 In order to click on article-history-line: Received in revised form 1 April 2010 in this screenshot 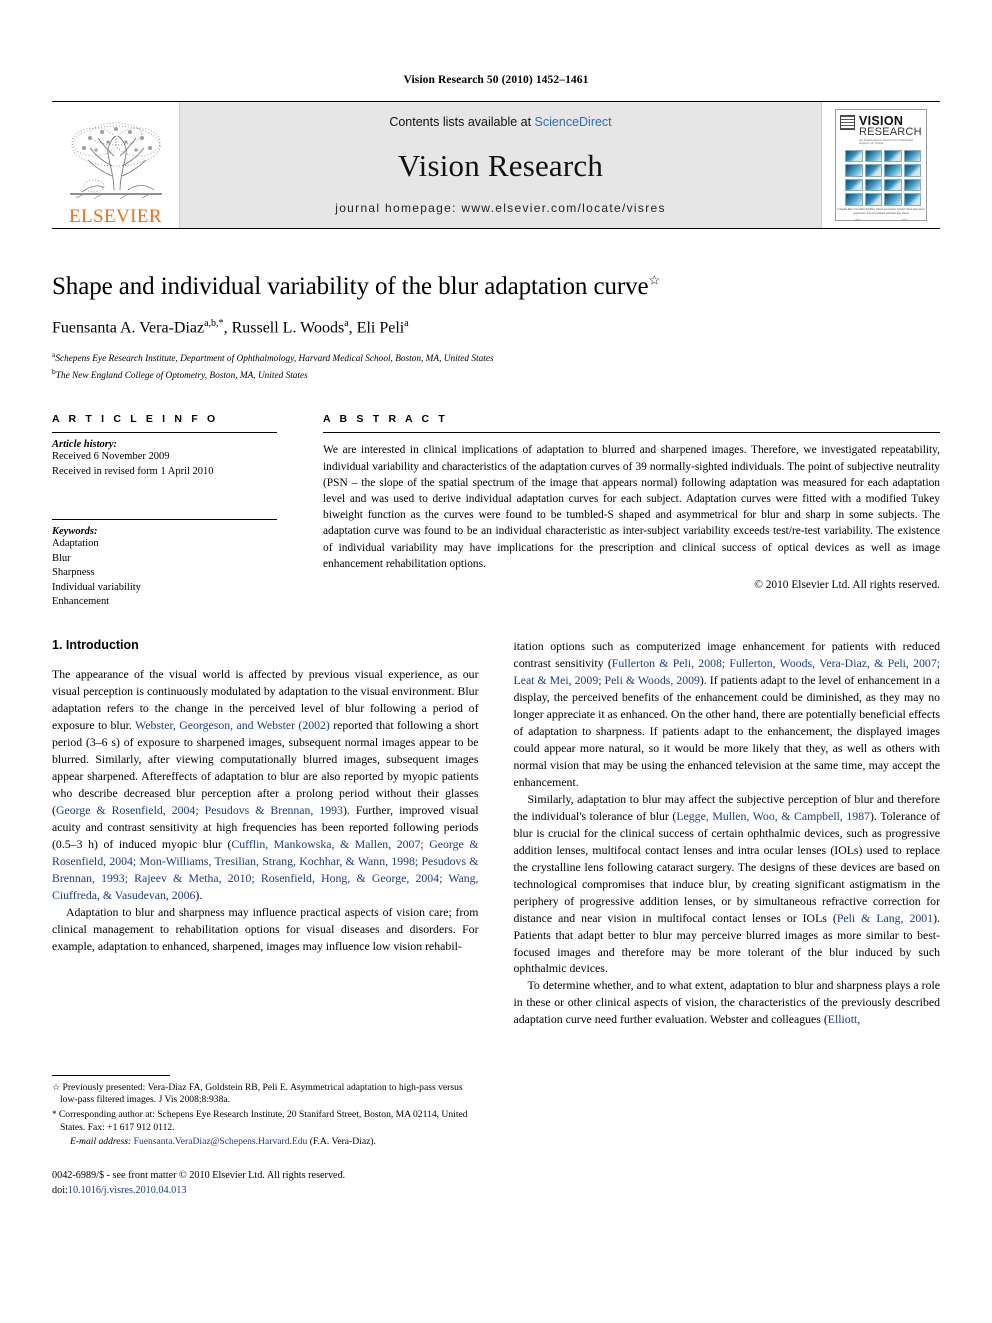, I will do `click(133, 471)`.